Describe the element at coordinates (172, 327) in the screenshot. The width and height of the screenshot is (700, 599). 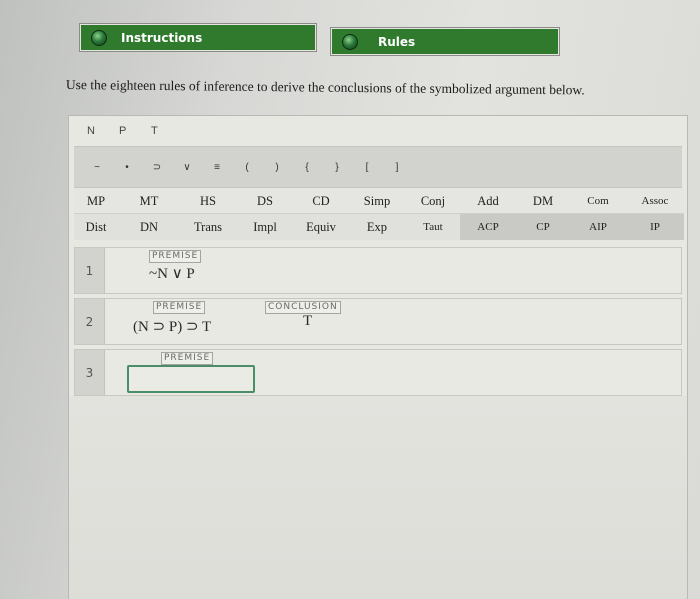
I see `line-formula: (N ⊃ P) ⊃ T` at that location.